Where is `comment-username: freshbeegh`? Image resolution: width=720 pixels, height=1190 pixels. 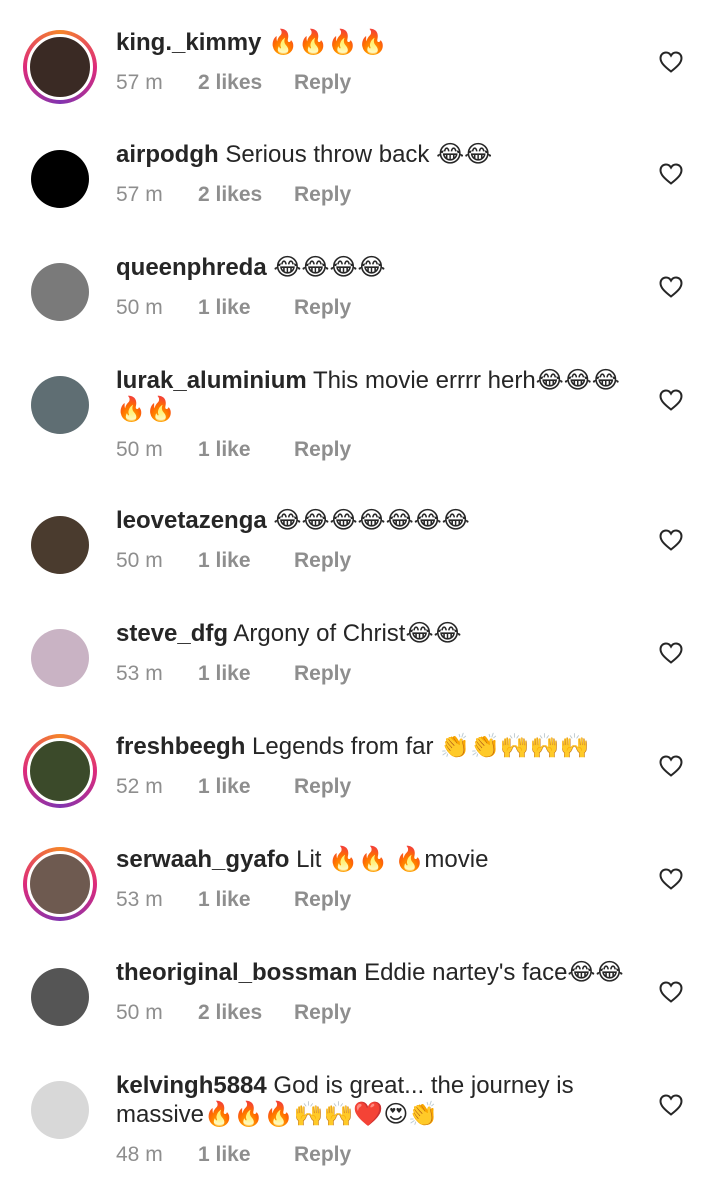 comment-username: freshbeegh is located at coordinates (180, 746).